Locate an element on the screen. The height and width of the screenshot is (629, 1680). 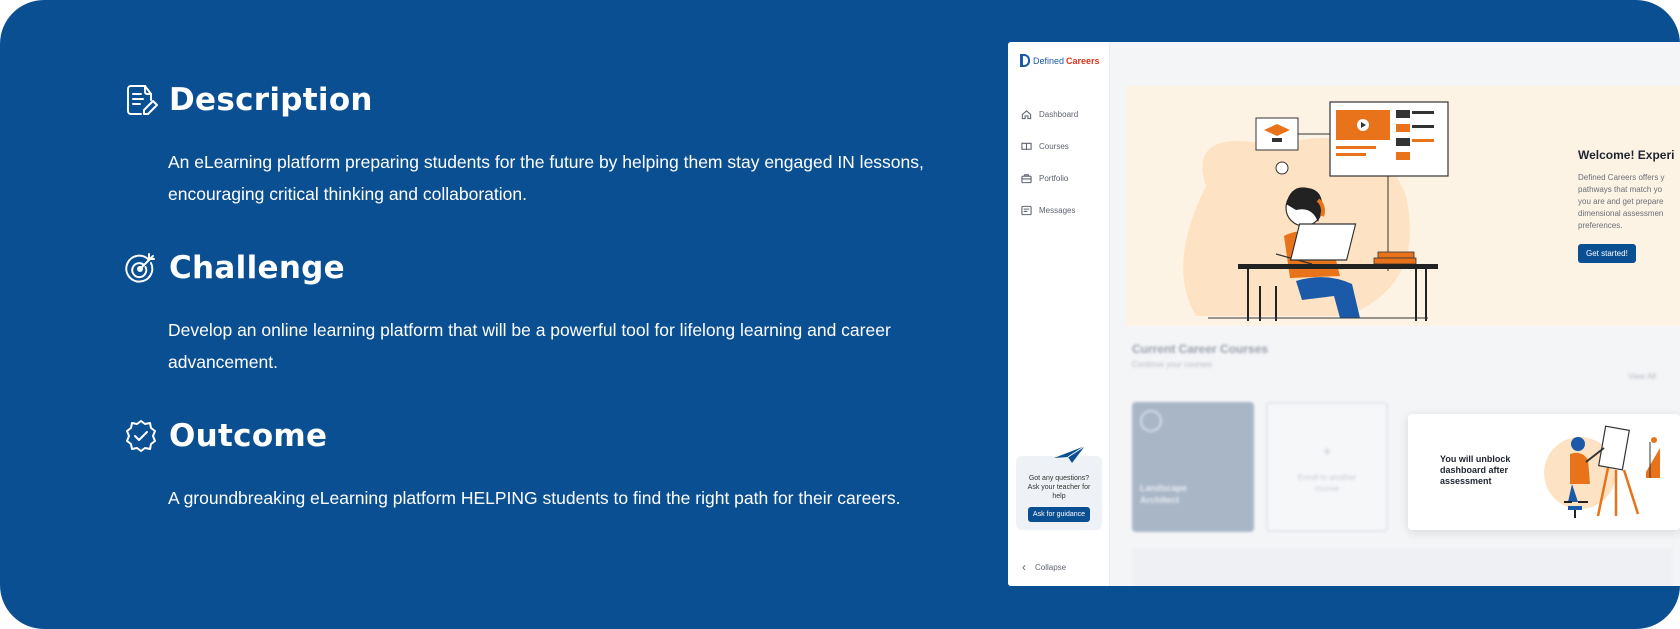
sidebar-item-dashboard: Dashboard is located at coordinates (1049, 114).